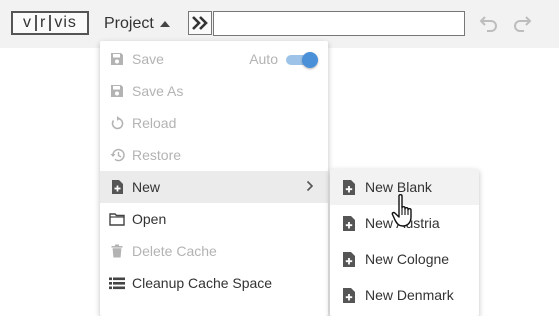  What do you see at coordinates (214, 219) in the screenshot?
I see `menu-item-open: Open` at bounding box center [214, 219].